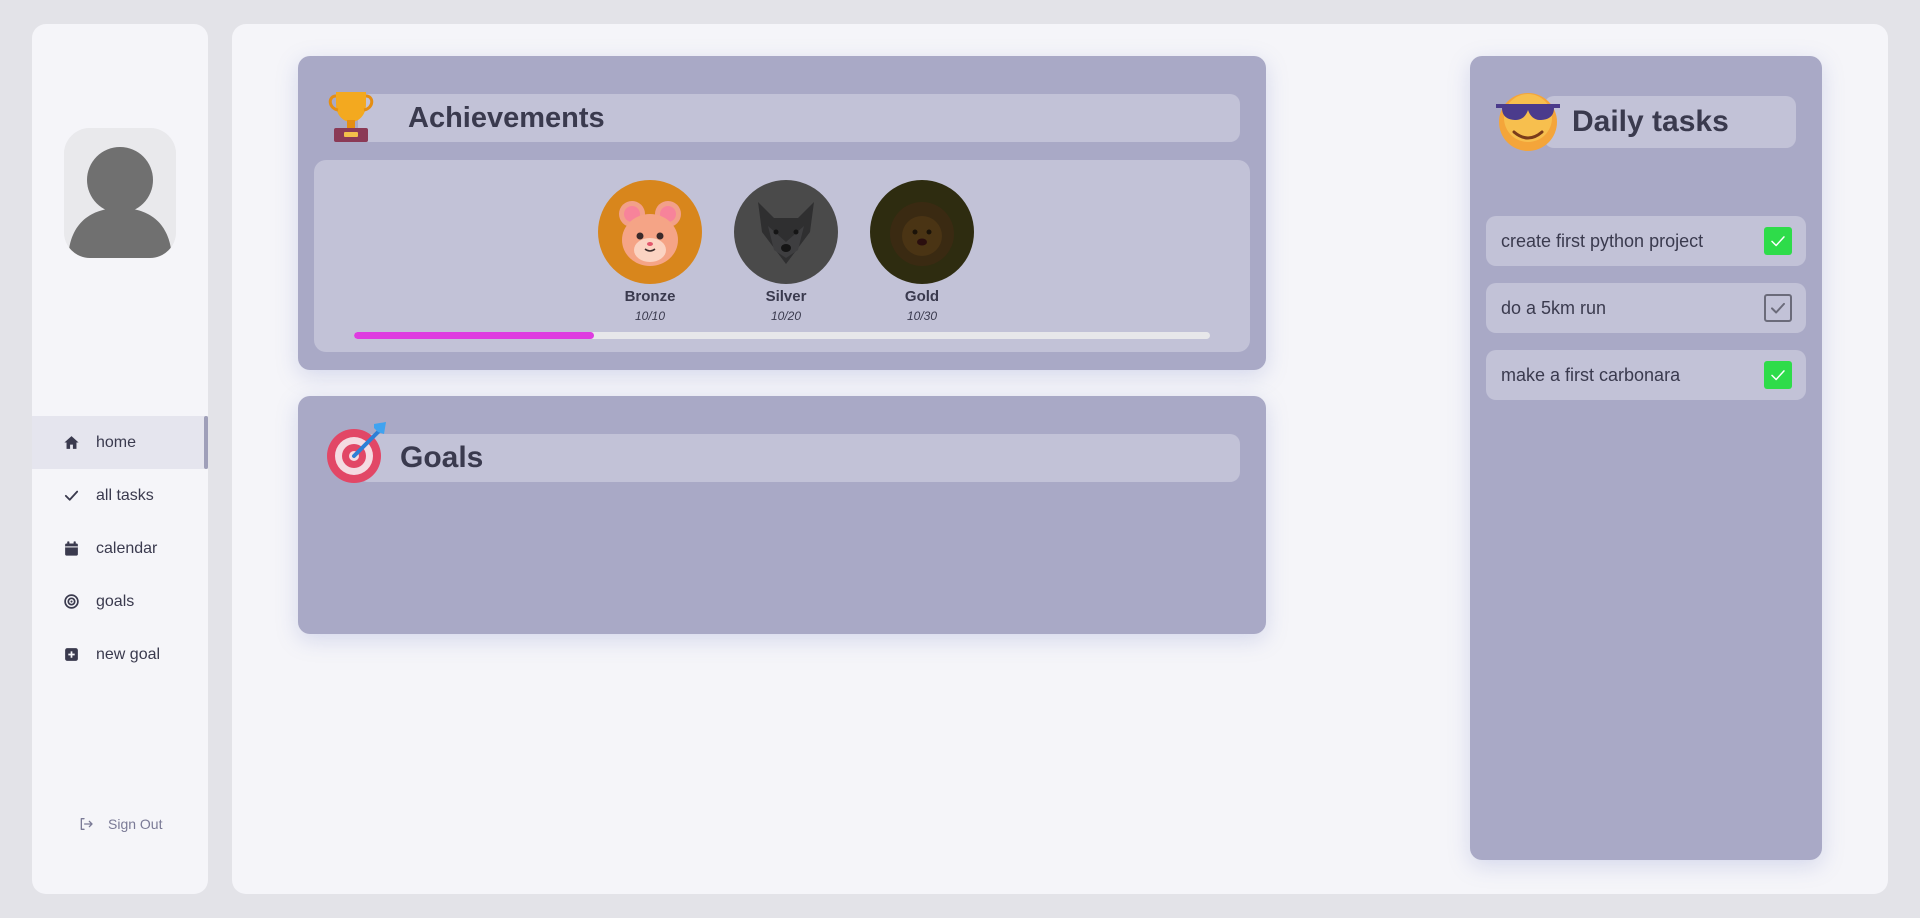 The image size is (1920, 918). What do you see at coordinates (799, 118) in the screenshot?
I see `achievements-title: Achievements` at bounding box center [799, 118].